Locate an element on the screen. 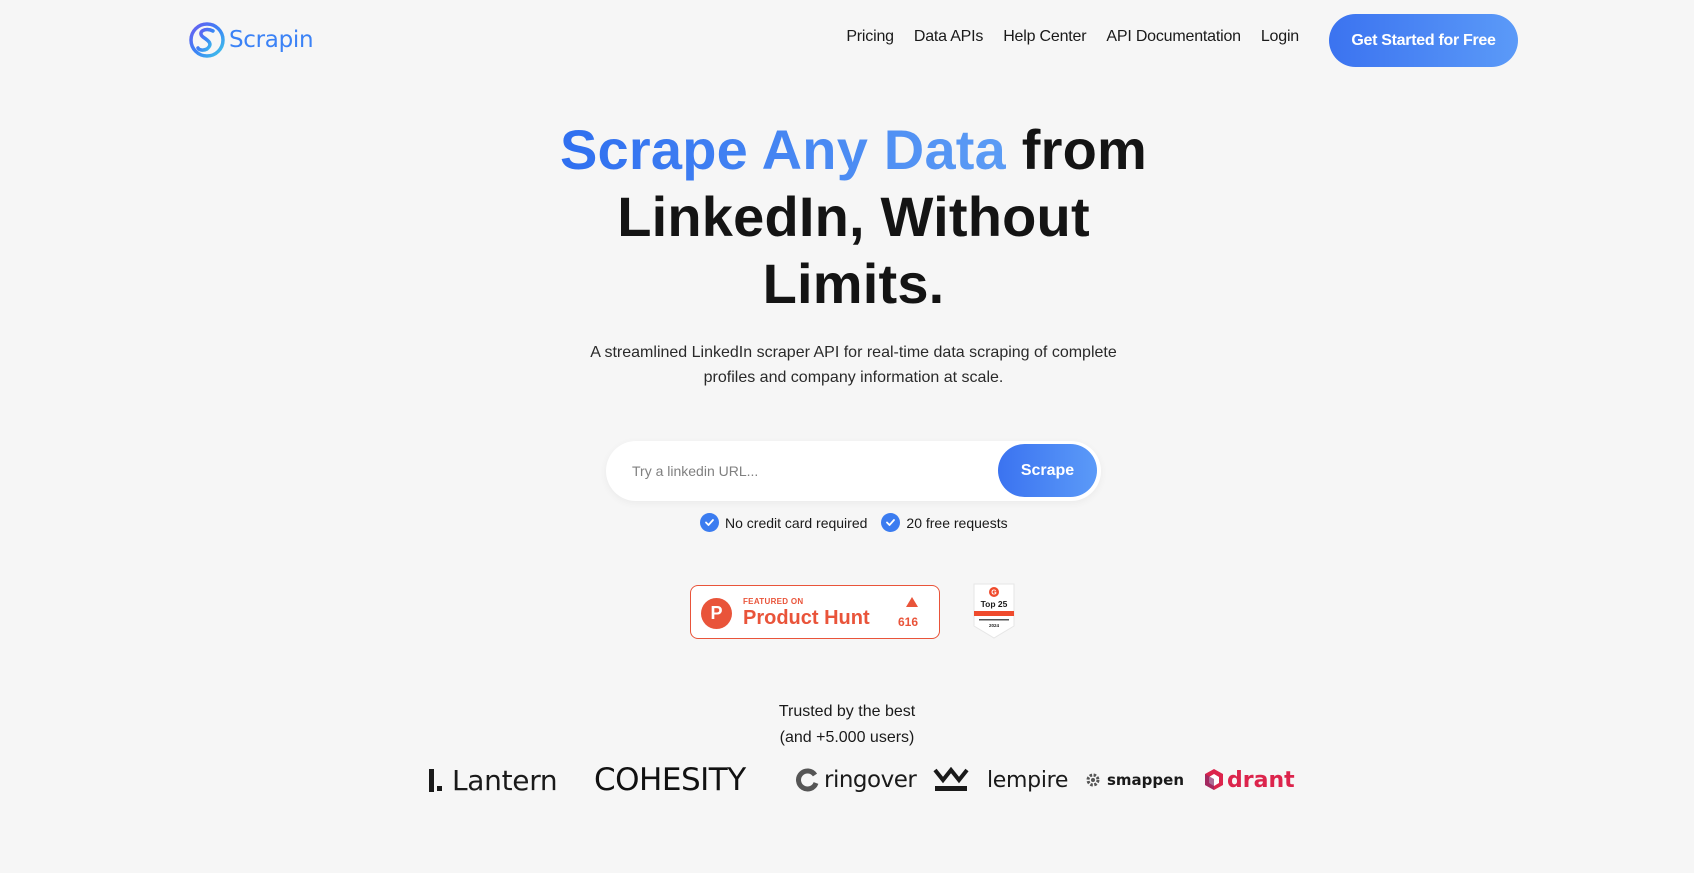 Image resolution: width=1694 pixels, height=873 pixels. qdrant-logo: drant is located at coordinates (1249, 780).